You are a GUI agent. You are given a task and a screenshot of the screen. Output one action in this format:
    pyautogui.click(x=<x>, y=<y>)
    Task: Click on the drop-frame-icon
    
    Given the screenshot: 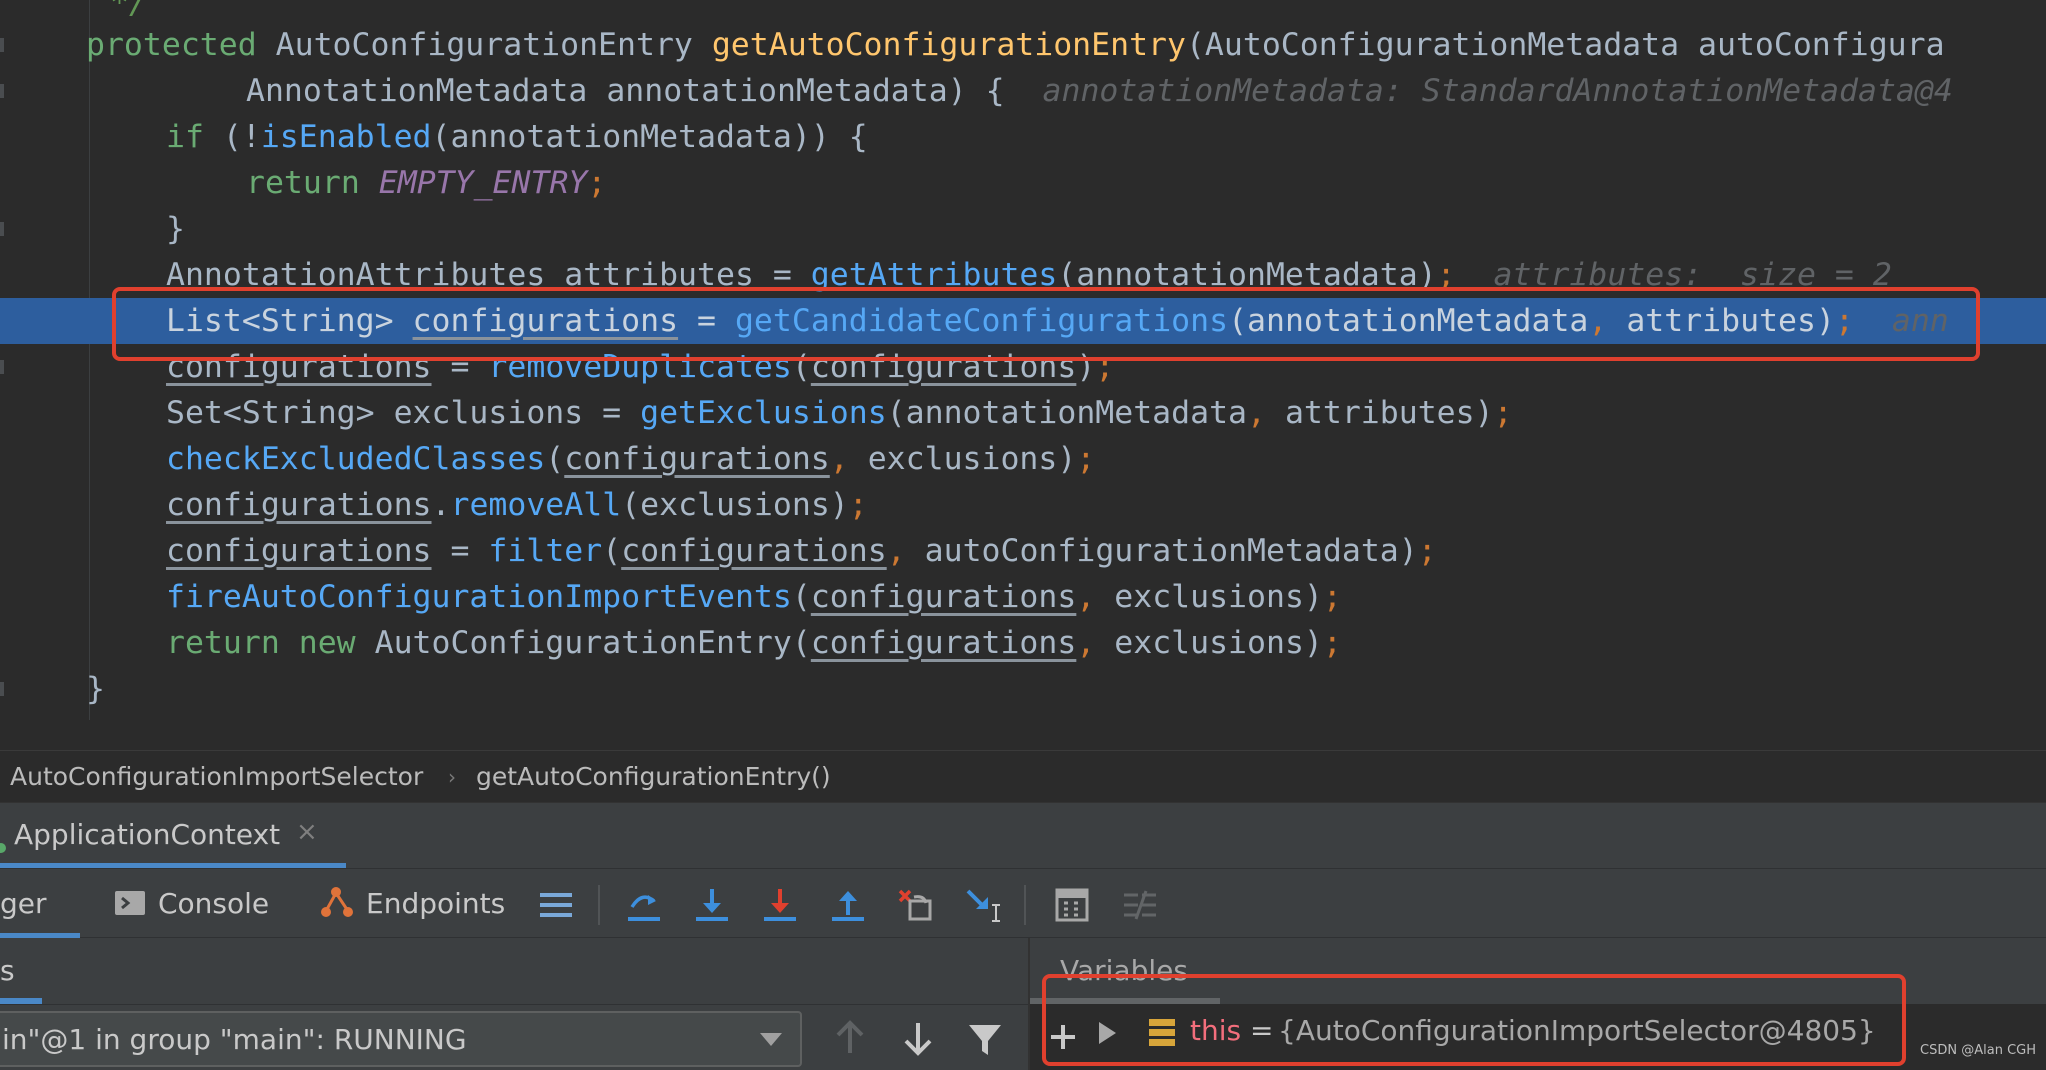 What is the action you would take?
    pyautogui.click(x=916, y=905)
    